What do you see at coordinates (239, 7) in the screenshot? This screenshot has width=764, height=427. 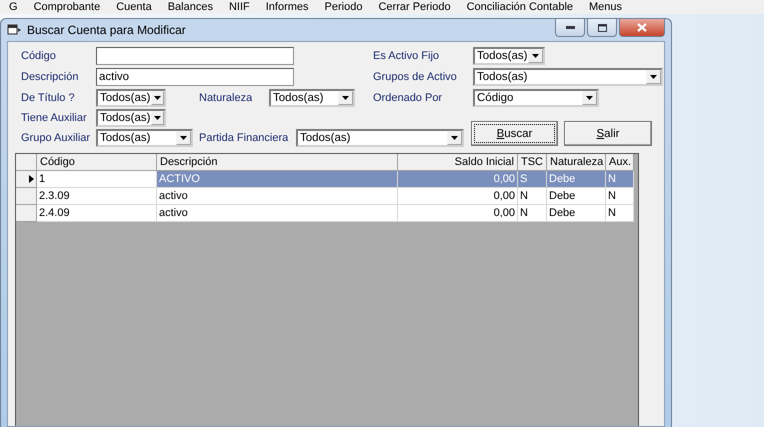 I see `menu-item: NIIF` at bounding box center [239, 7].